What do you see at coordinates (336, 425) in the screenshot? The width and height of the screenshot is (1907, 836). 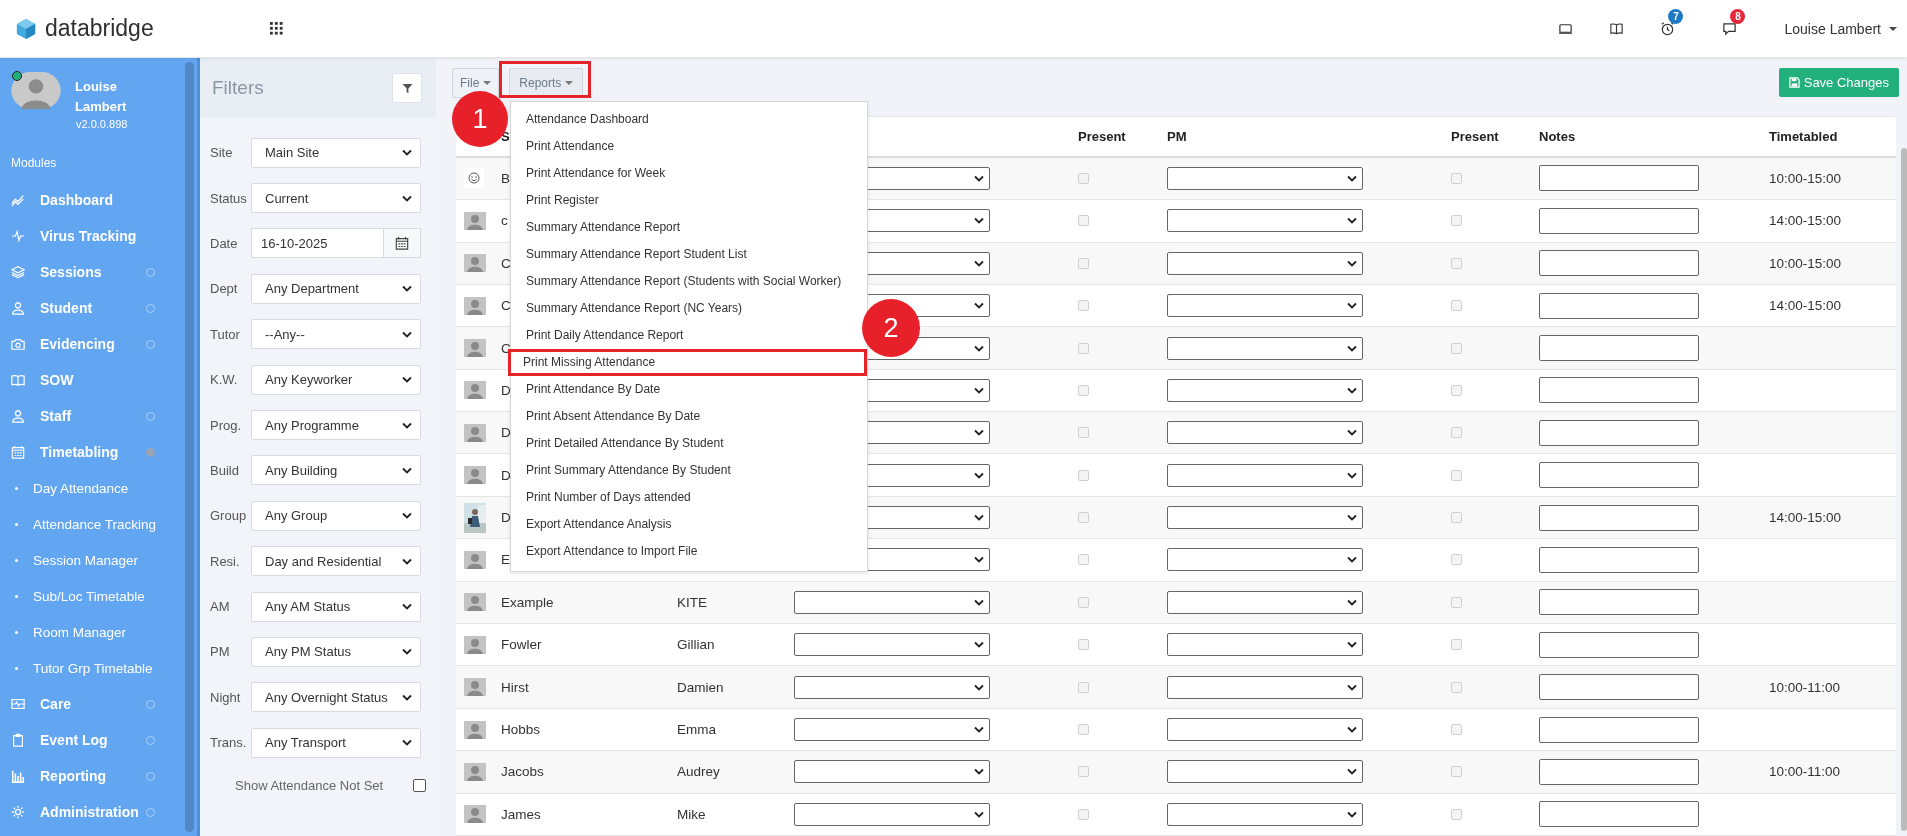 I see `filter-dropdown: Any Programme` at bounding box center [336, 425].